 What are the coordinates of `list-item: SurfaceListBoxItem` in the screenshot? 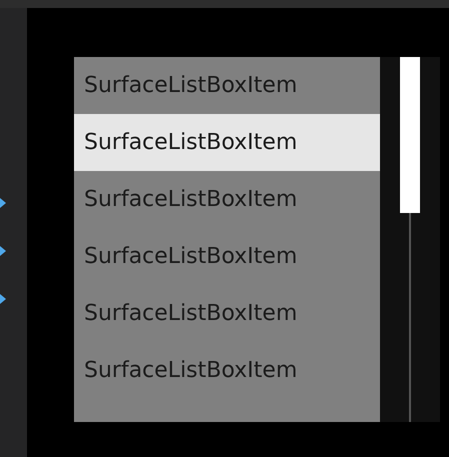 It's located at (227, 142).